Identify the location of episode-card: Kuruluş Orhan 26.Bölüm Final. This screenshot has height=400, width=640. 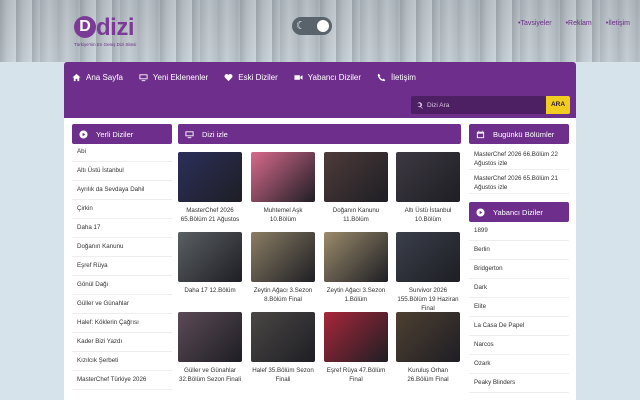
(428, 348).